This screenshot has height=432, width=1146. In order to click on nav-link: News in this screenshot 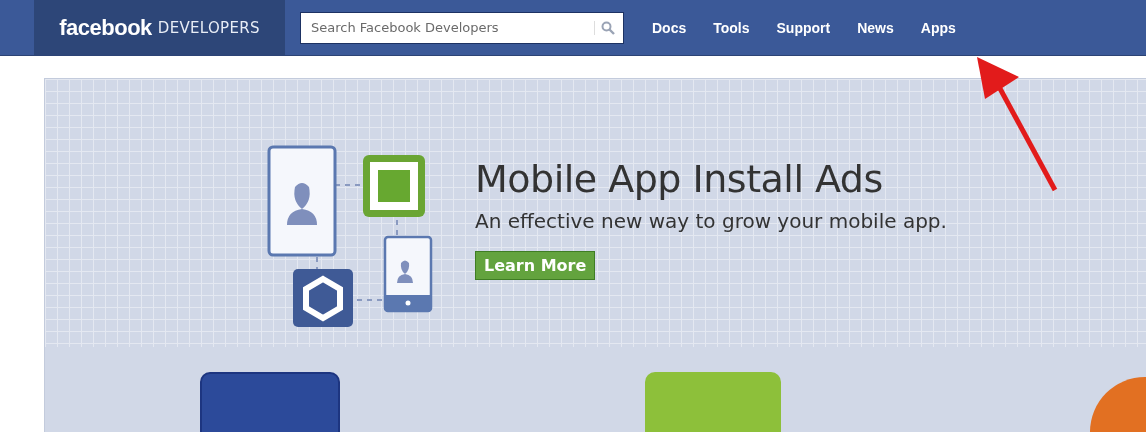, I will do `click(875, 27)`.